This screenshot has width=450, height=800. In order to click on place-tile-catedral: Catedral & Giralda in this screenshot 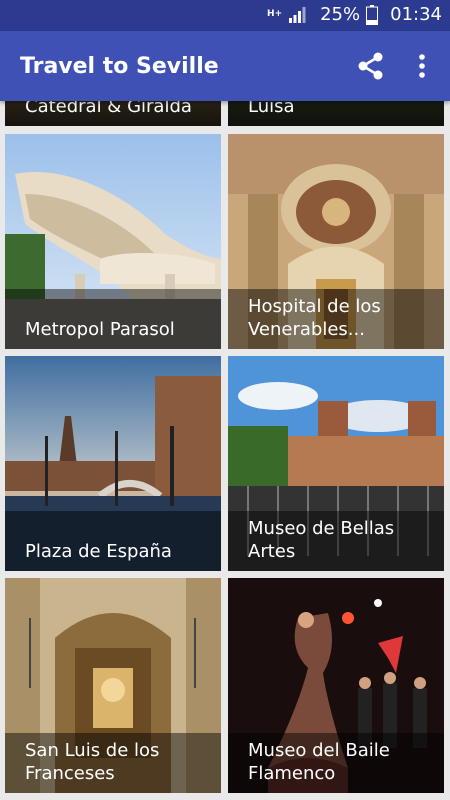, I will do `click(113, 113)`.